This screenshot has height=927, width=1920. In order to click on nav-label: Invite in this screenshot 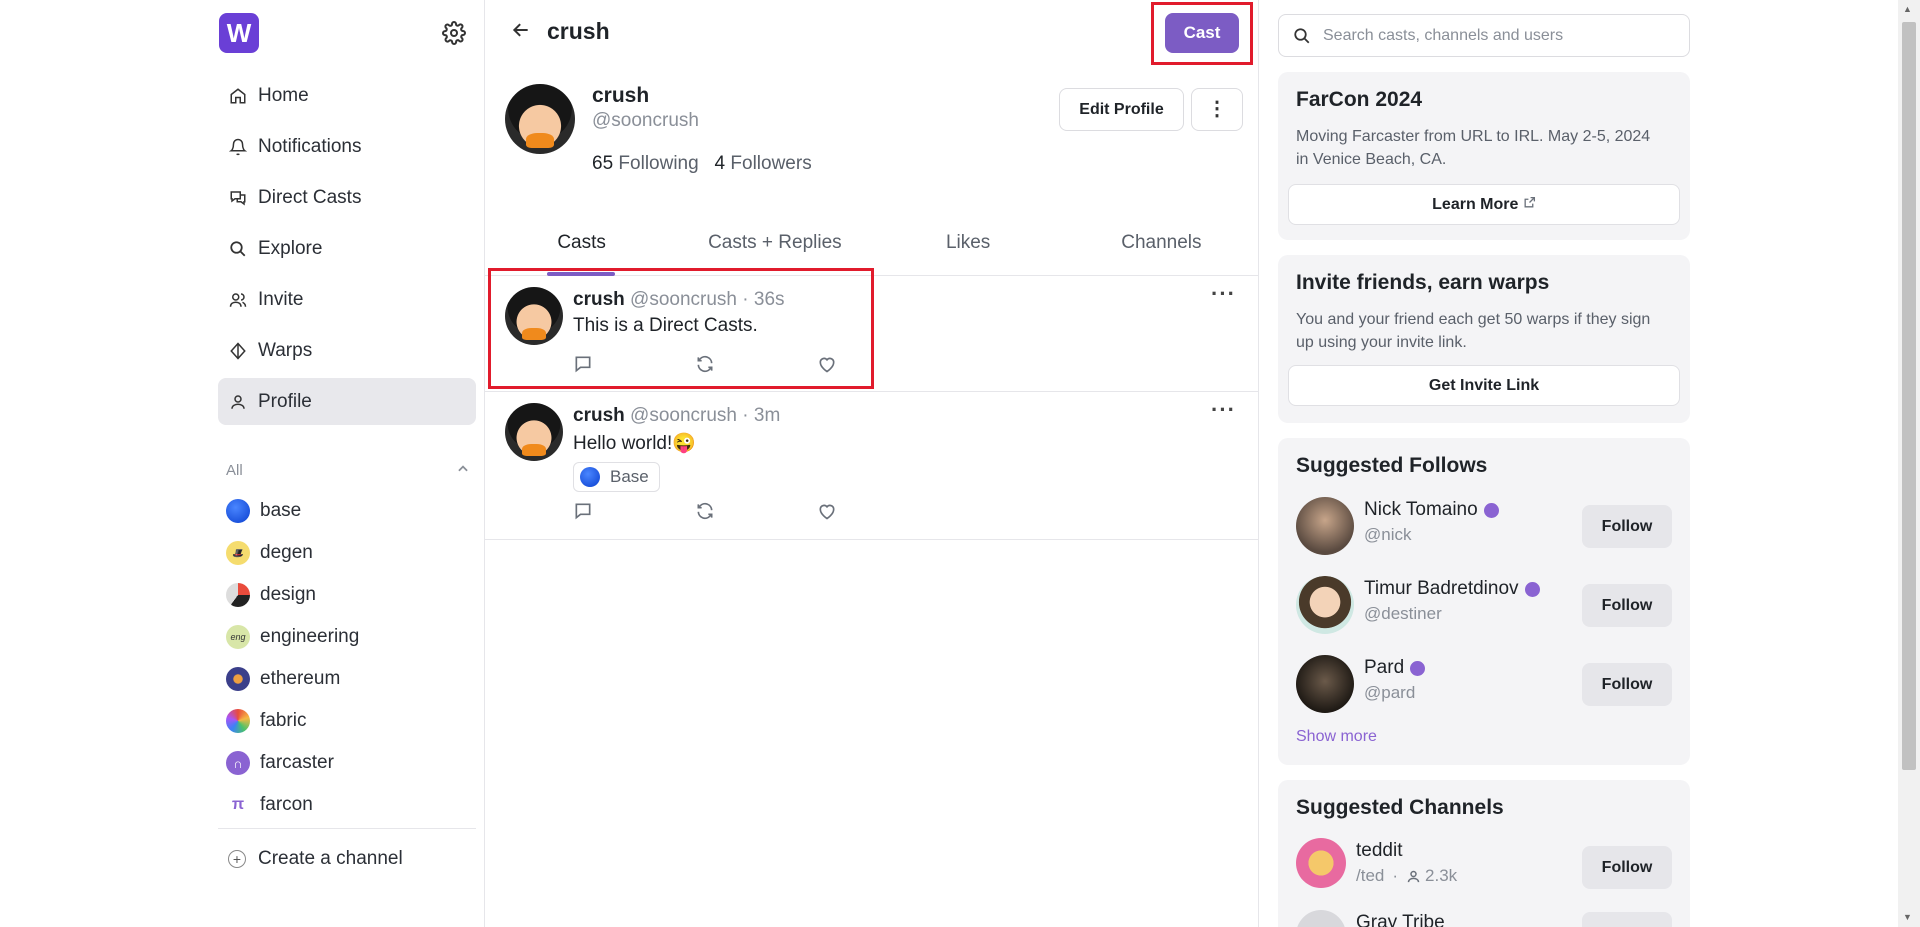, I will do `click(281, 299)`.